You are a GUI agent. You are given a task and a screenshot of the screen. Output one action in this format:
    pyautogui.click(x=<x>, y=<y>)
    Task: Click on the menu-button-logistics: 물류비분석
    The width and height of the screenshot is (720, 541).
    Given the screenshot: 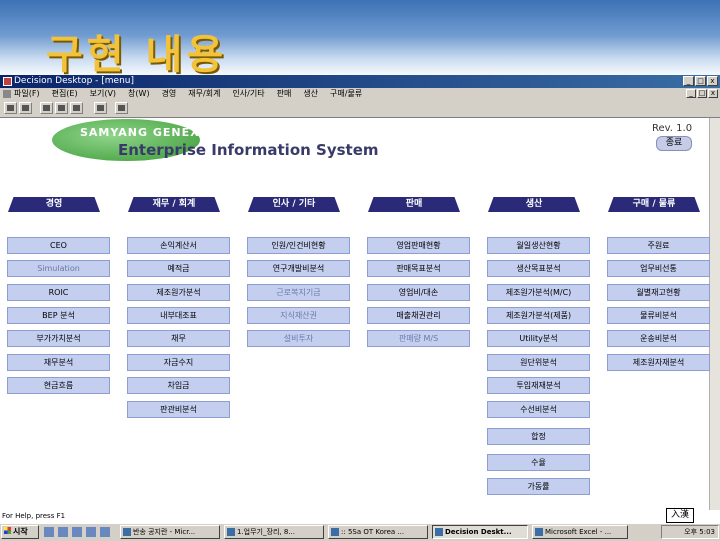 What is the action you would take?
    pyautogui.click(x=658, y=315)
    